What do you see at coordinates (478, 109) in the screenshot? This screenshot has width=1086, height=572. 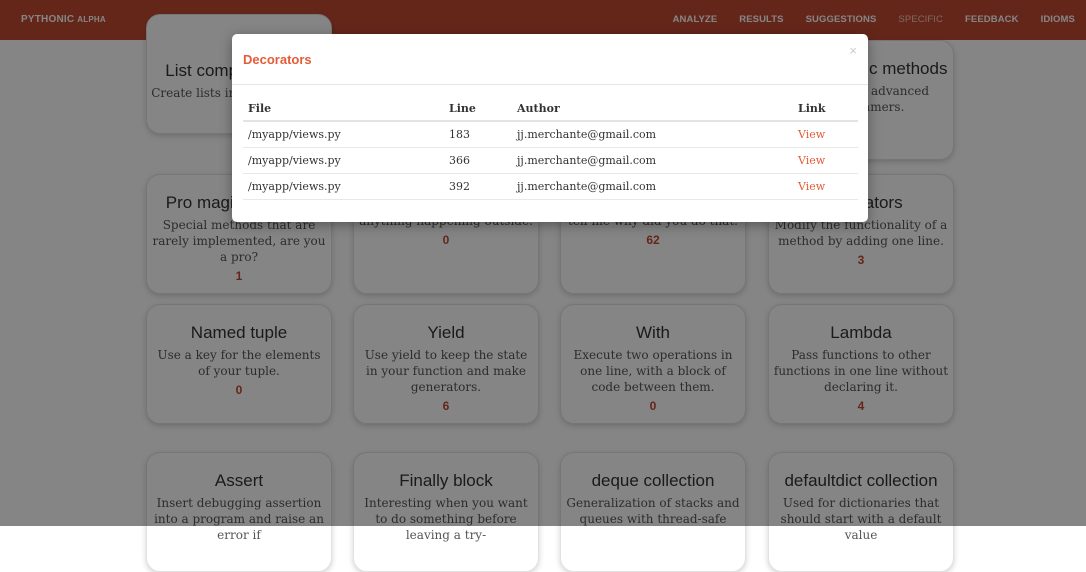 I see `column-header-line: Line` at bounding box center [478, 109].